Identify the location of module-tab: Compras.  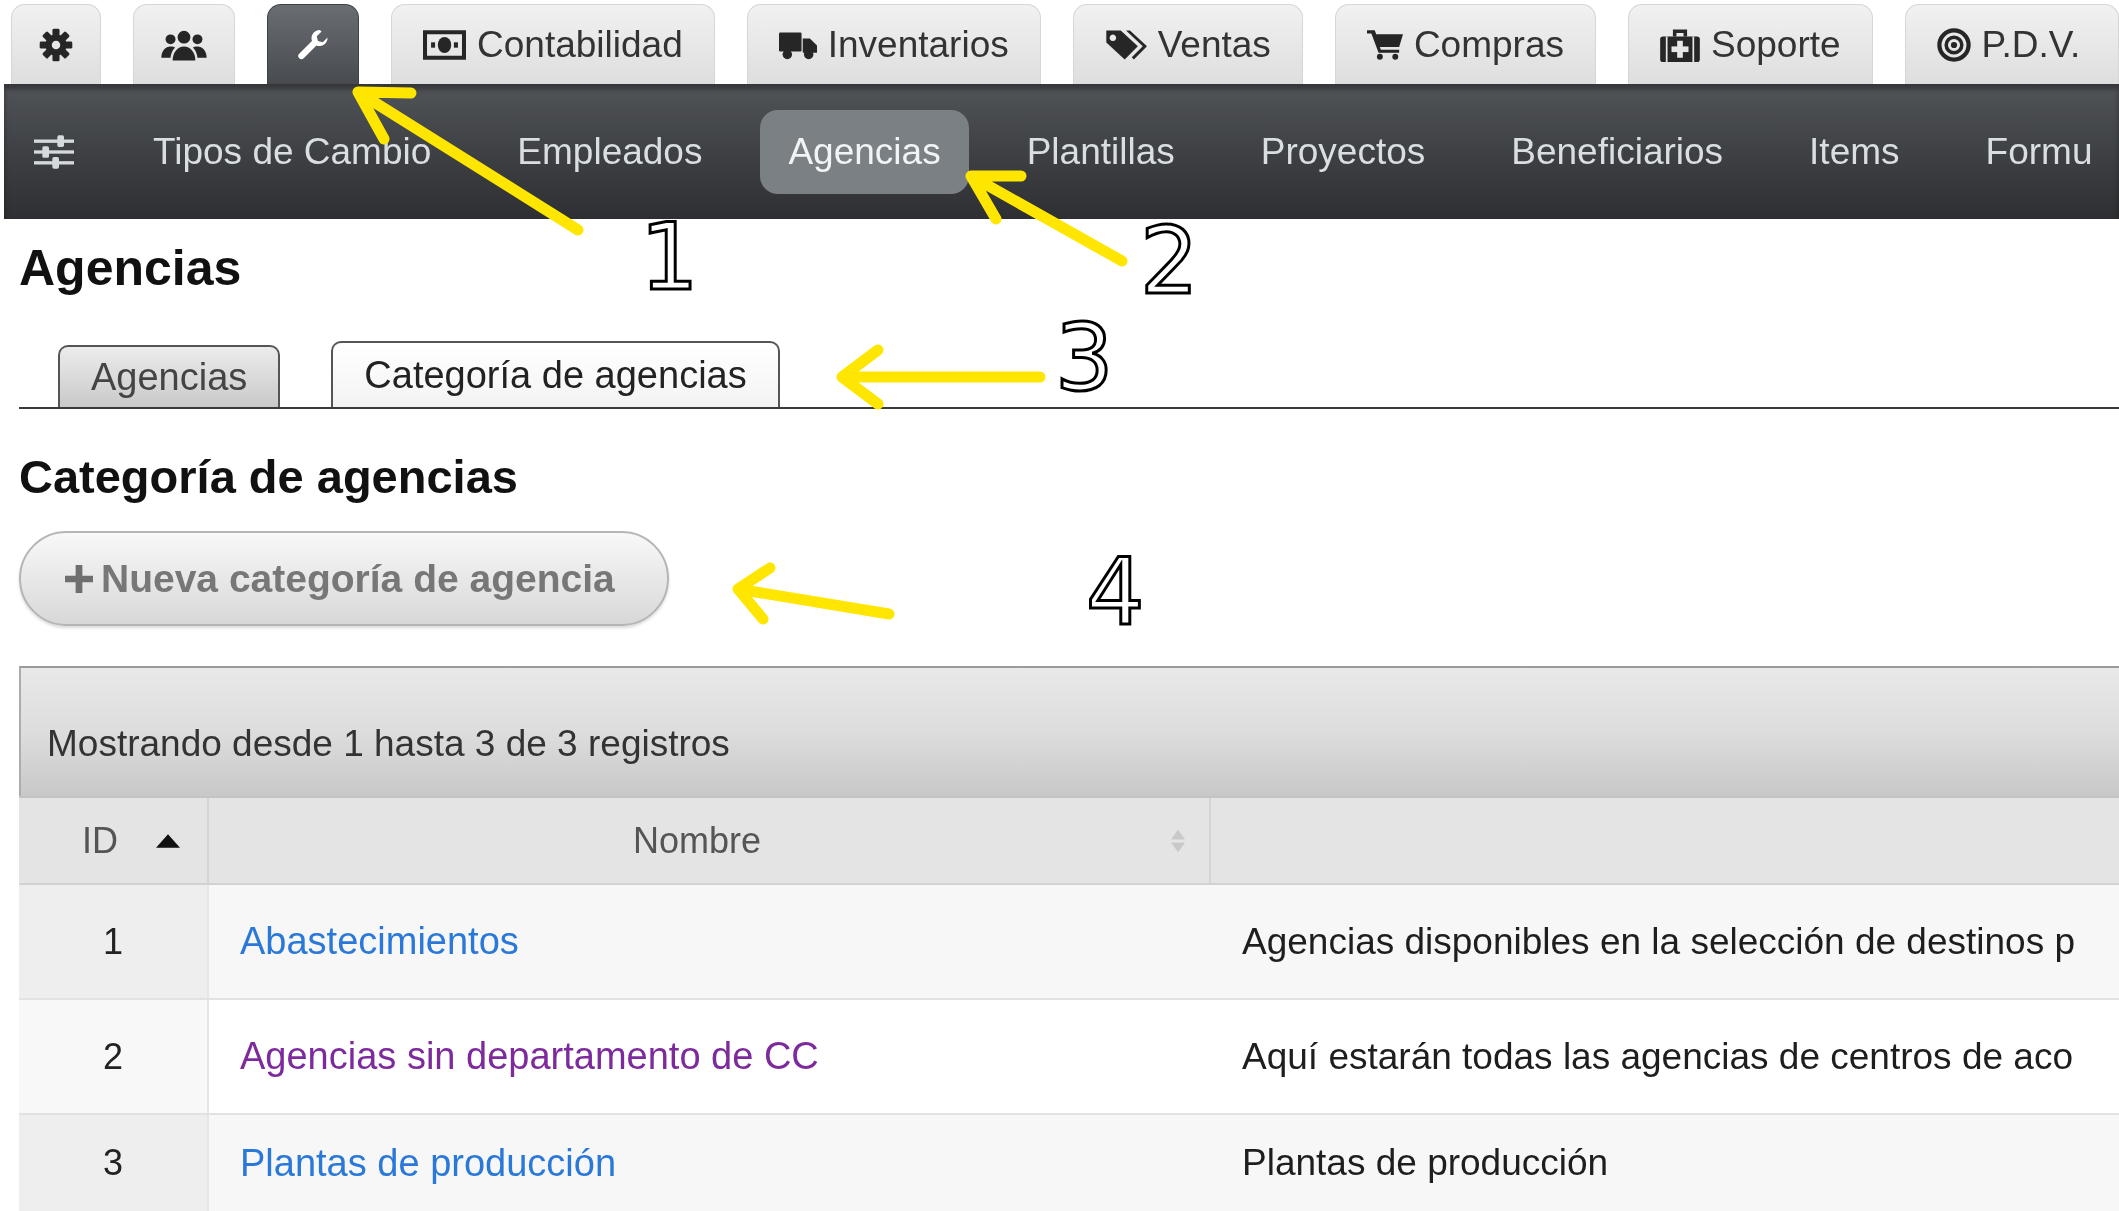
(1465, 44).